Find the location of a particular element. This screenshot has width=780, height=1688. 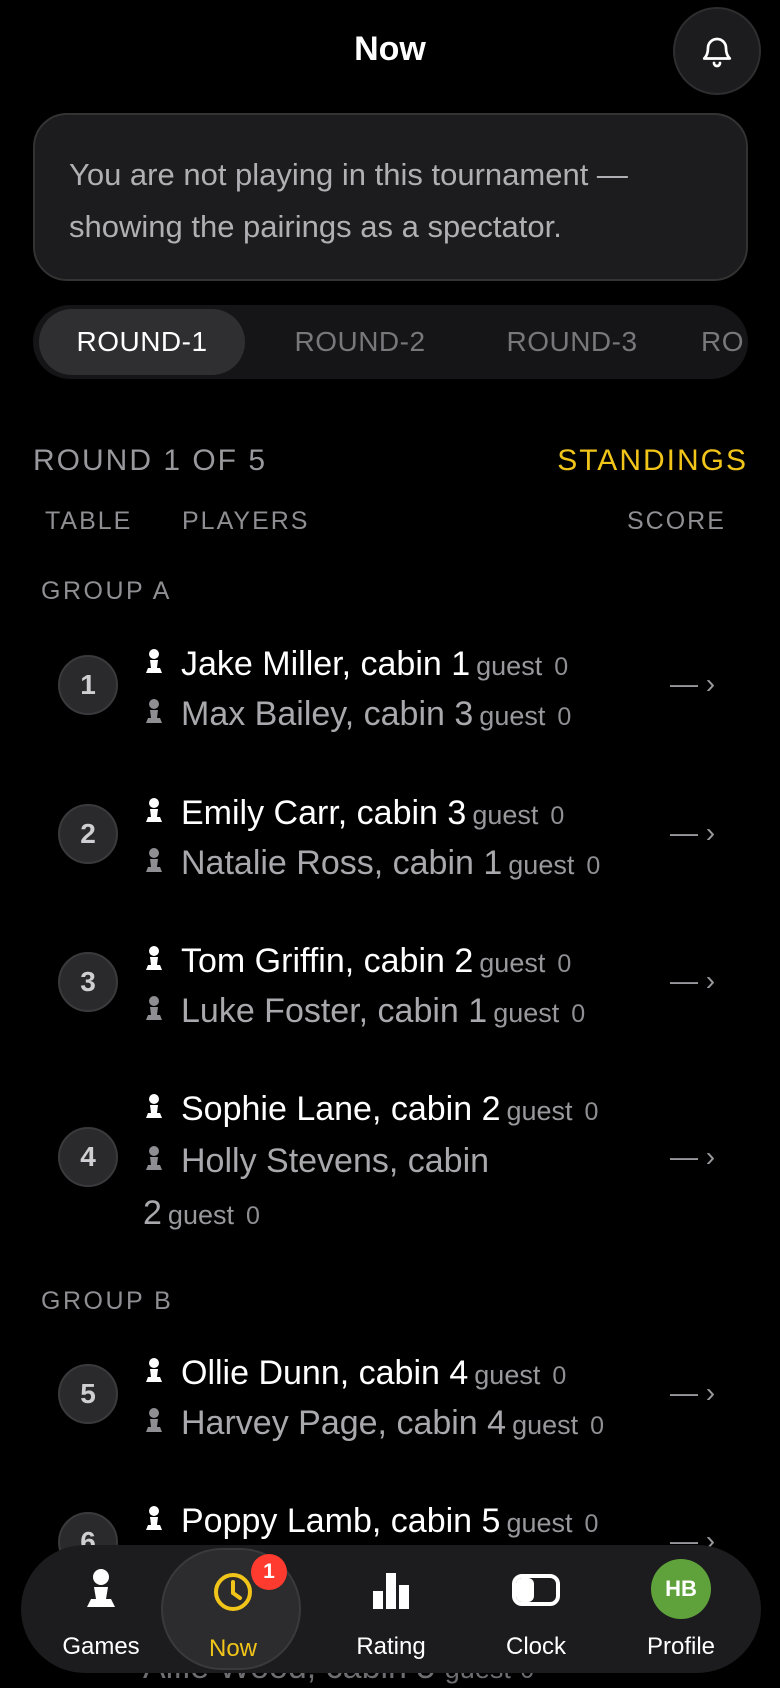

bar-chart-icon is located at coordinates (391, 1591).